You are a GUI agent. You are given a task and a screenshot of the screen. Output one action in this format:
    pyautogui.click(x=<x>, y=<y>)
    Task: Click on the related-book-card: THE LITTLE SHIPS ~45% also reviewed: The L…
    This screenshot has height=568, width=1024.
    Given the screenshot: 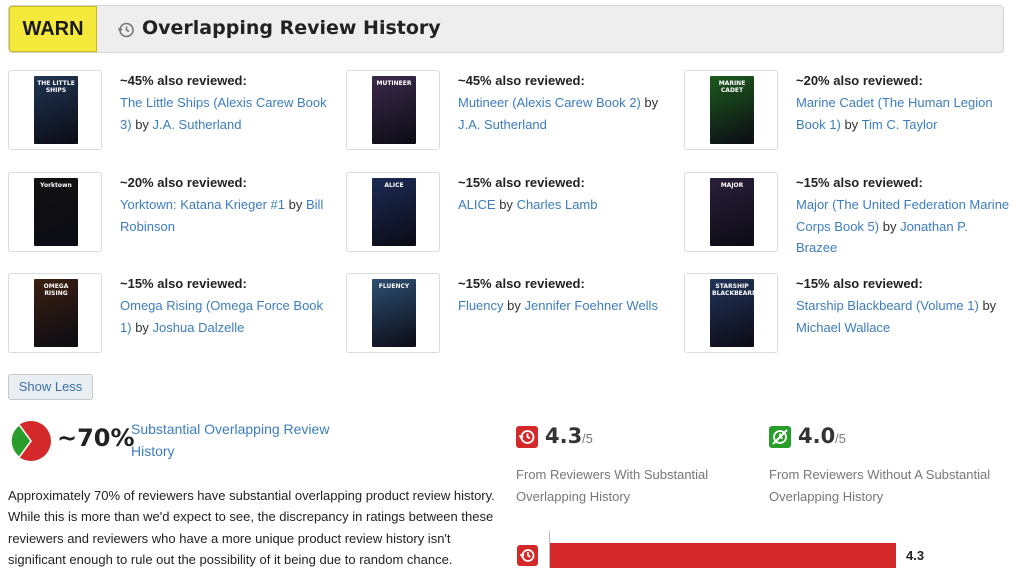 What is the action you would take?
    pyautogui.click(x=173, y=111)
    